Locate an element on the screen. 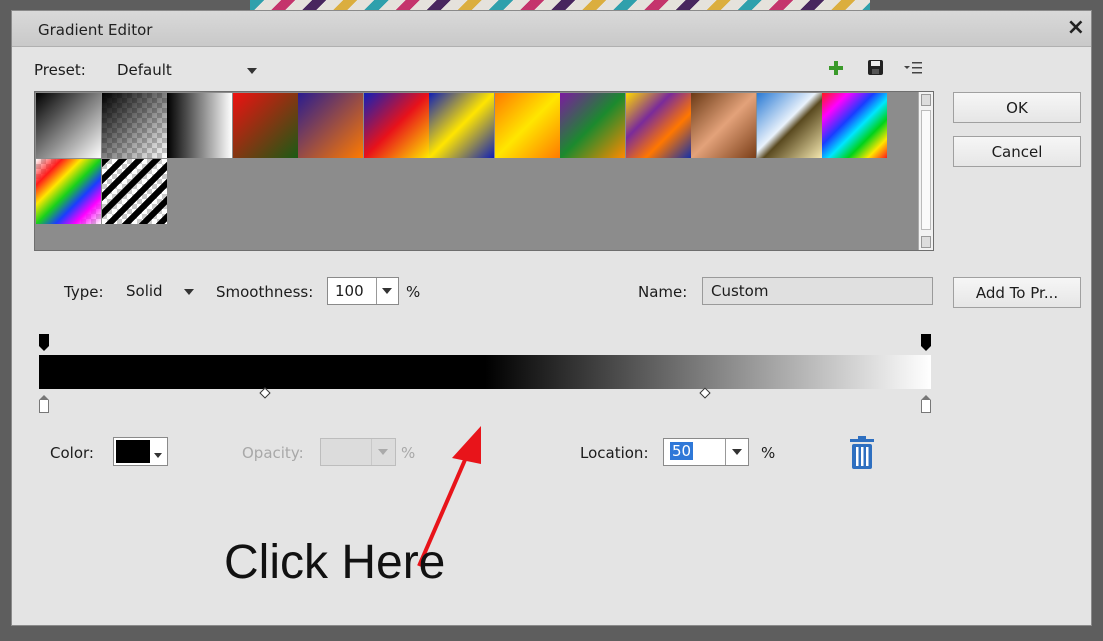 This screenshot has width=1103, height=641. name-value: Custom is located at coordinates (740, 291).